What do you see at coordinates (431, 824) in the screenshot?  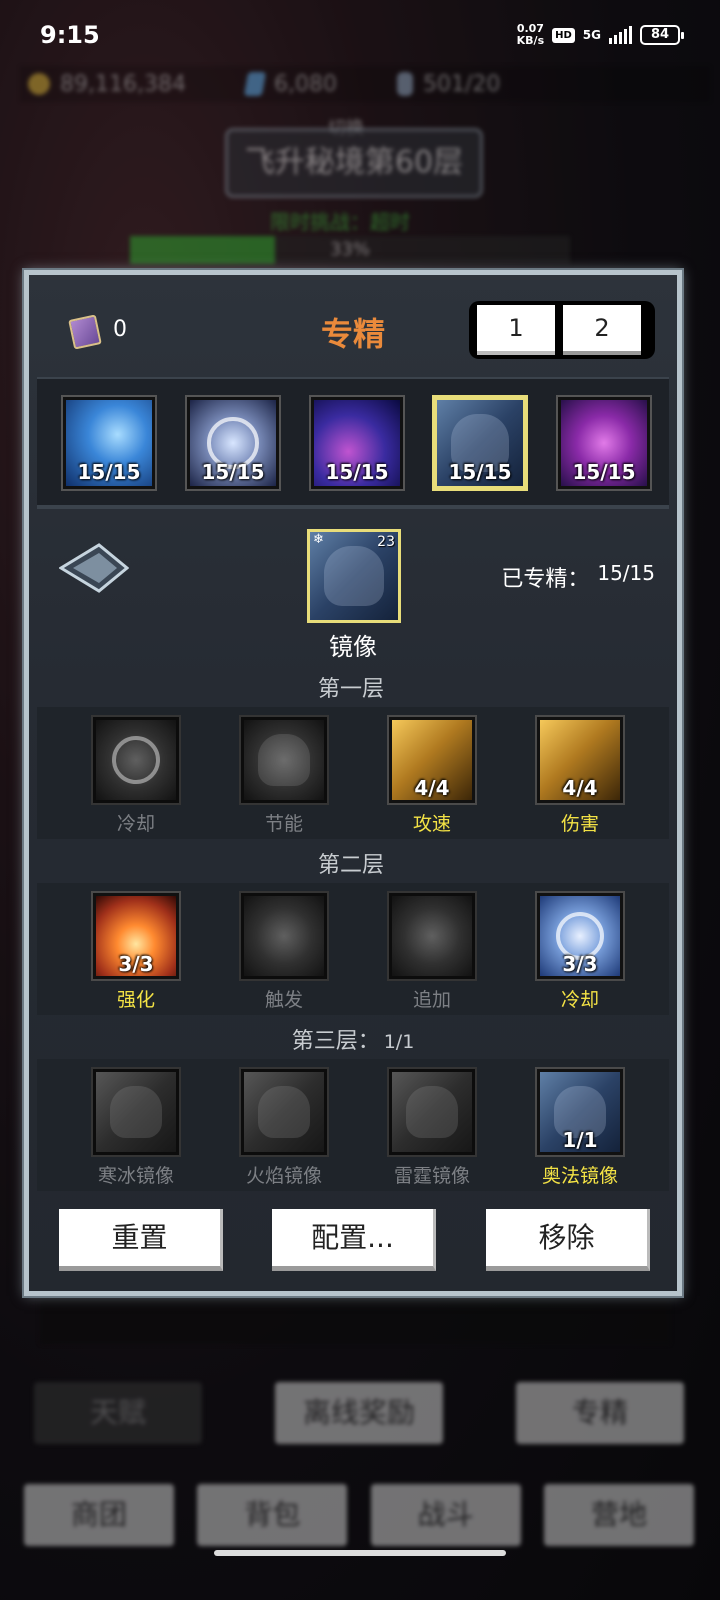 I see `node-name: 攻速` at bounding box center [431, 824].